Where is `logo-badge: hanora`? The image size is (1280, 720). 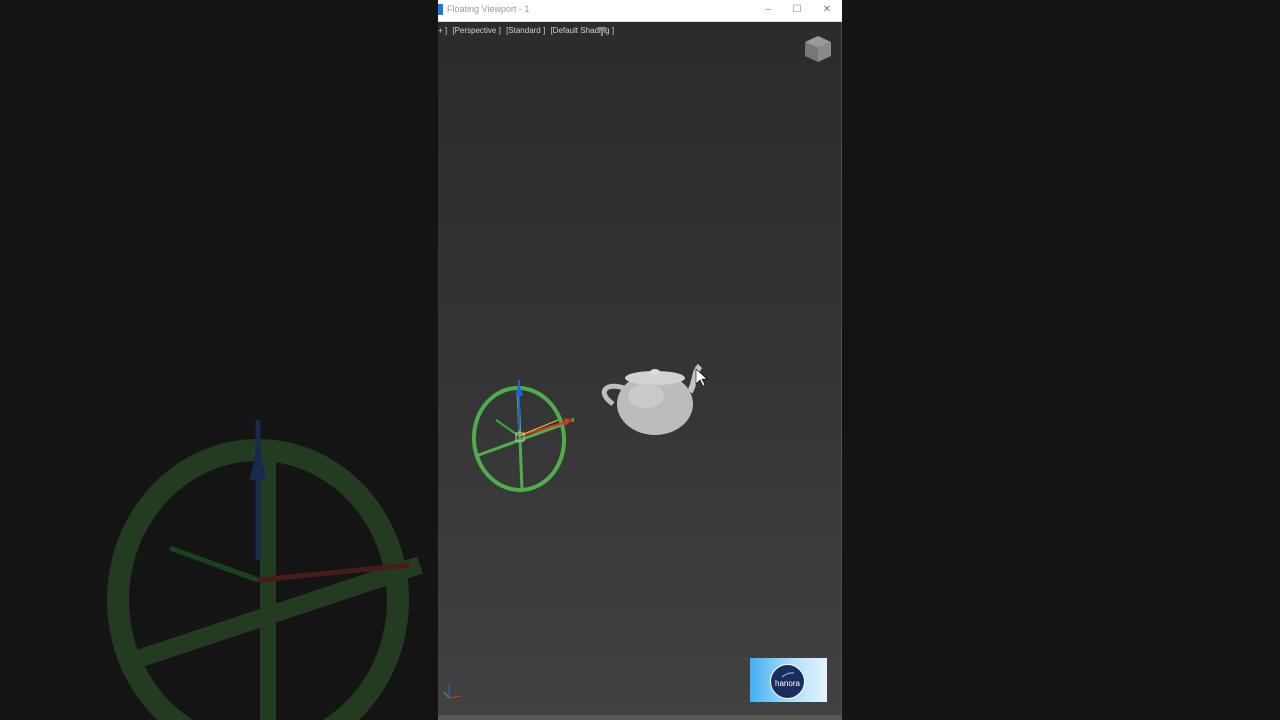 logo-badge: hanora is located at coordinates (787, 681).